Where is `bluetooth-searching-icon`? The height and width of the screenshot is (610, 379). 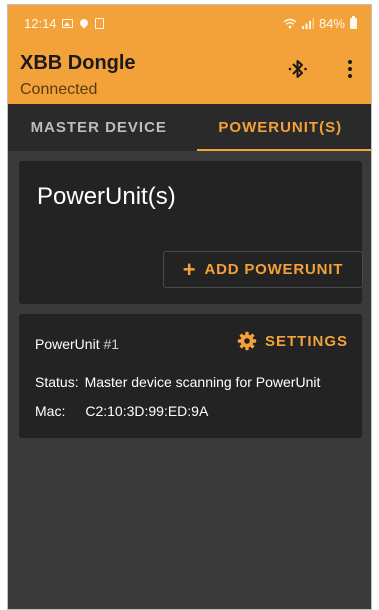
bluetooth-searching-icon is located at coordinates (297, 69).